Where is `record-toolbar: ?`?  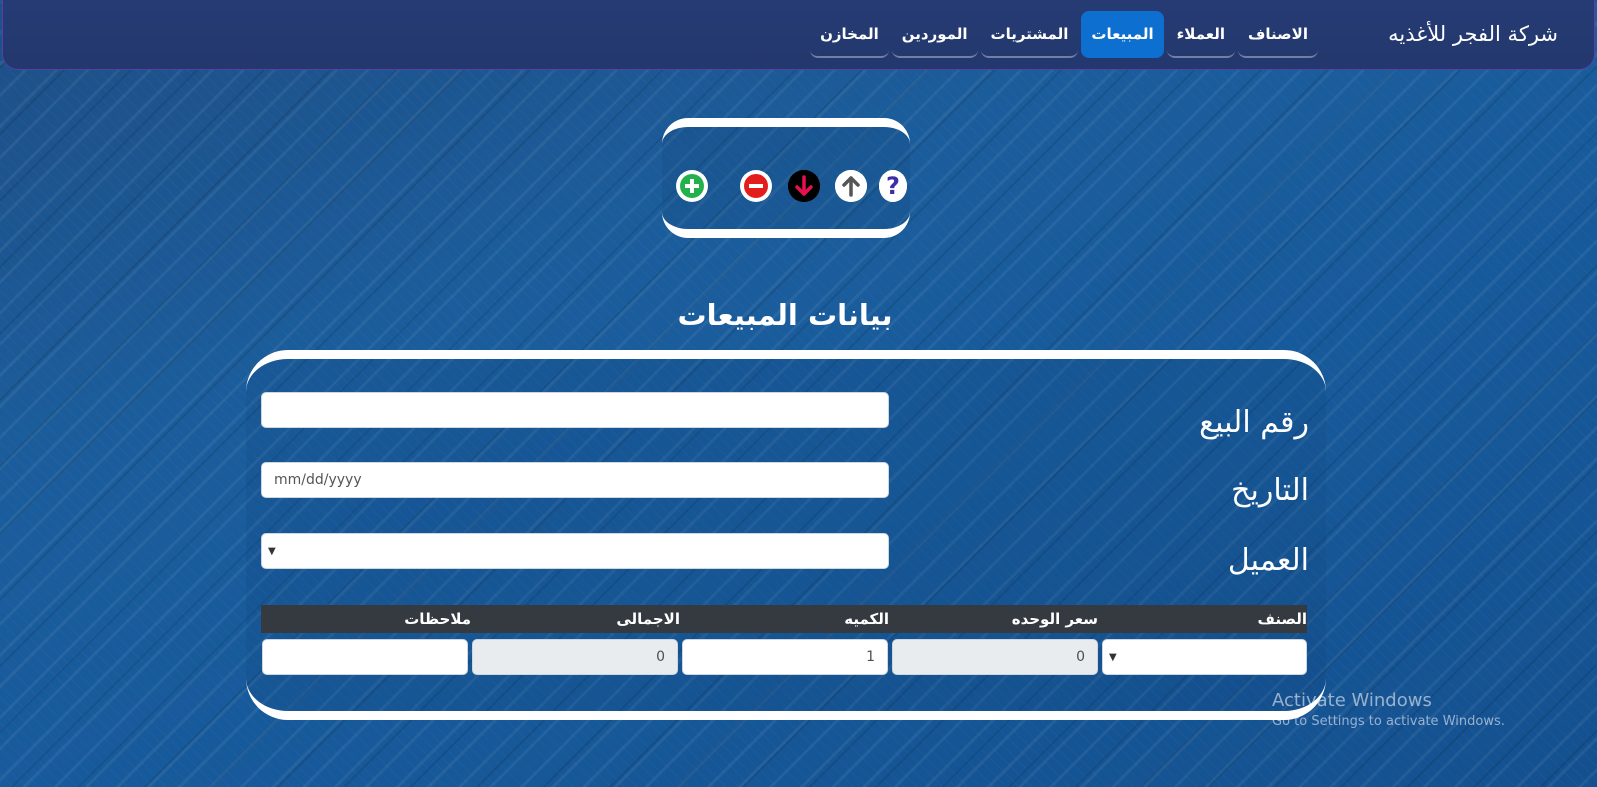 record-toolbar: ? is located at coordinates (786, 178).